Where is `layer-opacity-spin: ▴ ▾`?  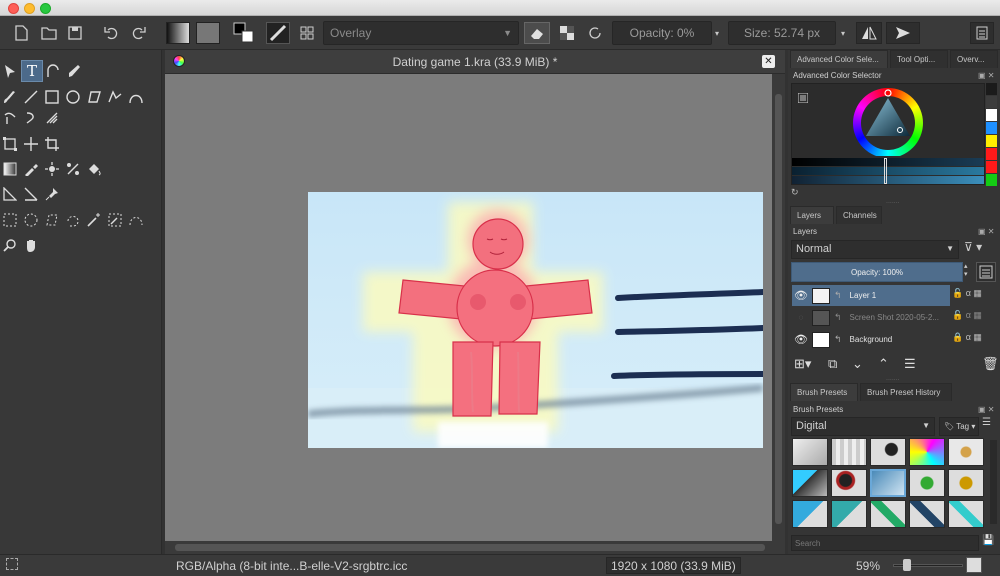 layer-opacity-spin: ▴ ▾ is located at coordinates (968, 272).